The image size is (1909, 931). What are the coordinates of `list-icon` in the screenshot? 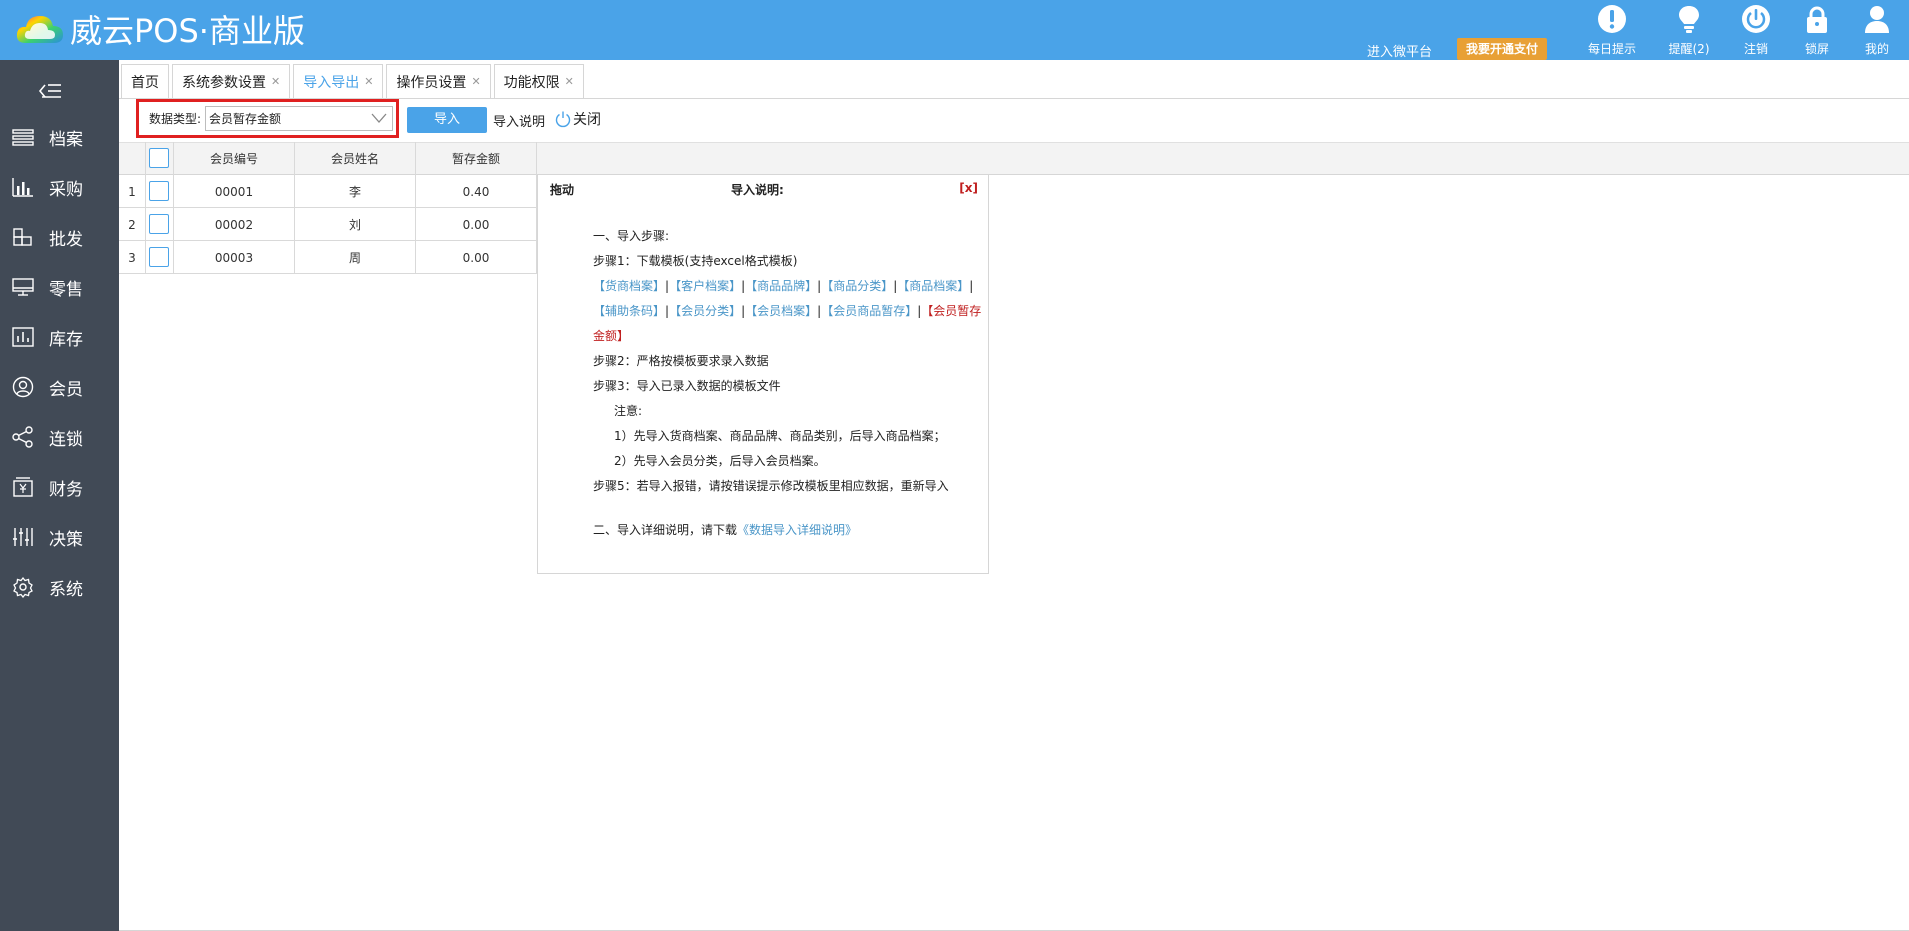 It's located at (23, 137).